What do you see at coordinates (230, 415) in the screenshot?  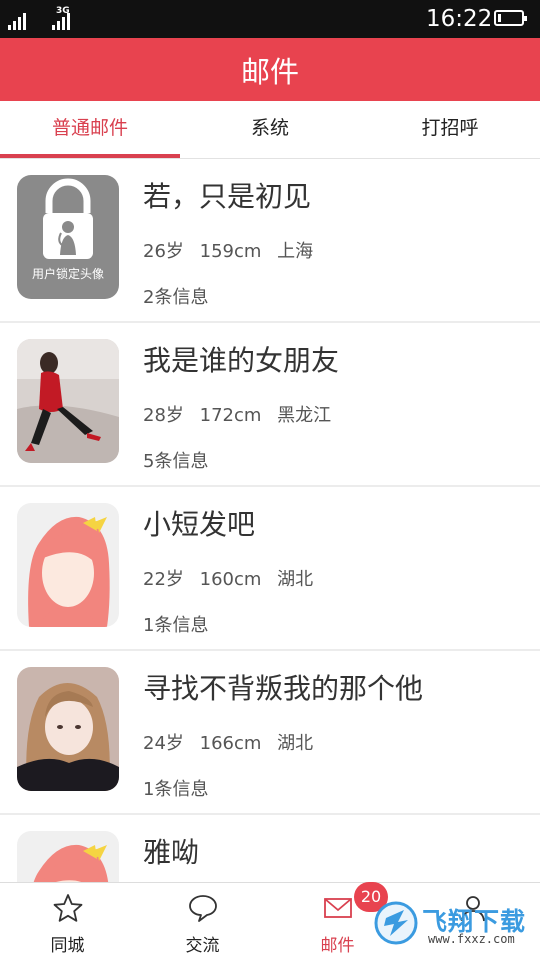 I see `sender-height: 172cm` at bounding box center [230, 415].